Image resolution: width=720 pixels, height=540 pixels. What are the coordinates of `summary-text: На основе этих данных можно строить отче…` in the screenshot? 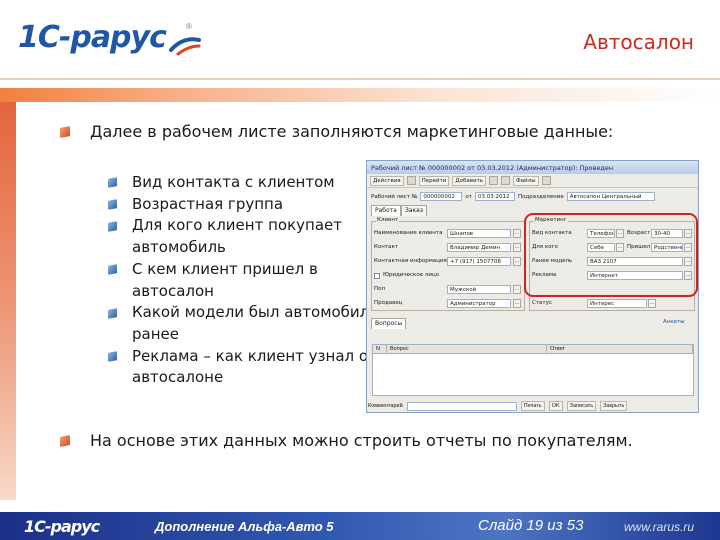 It's located at (361, 440).